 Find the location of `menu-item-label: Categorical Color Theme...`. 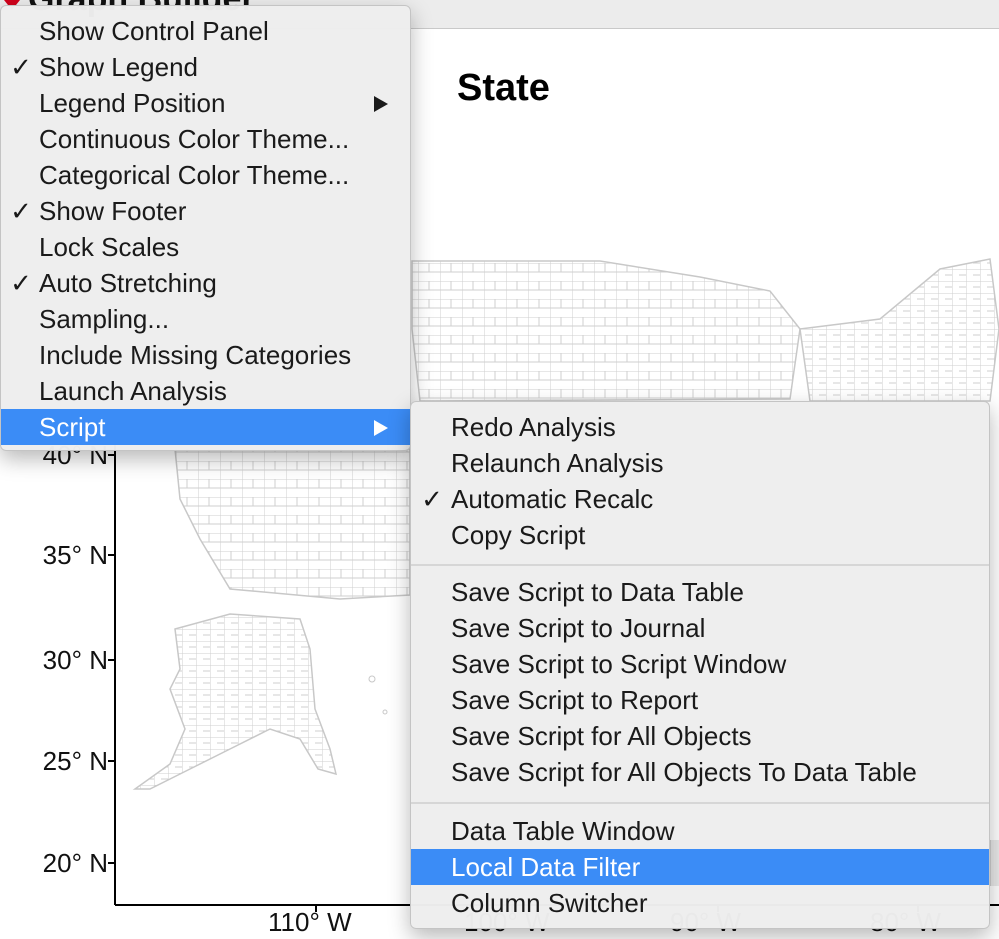

menu-item-label: Categorical Color Theme... is located at coordinates (194, 175).